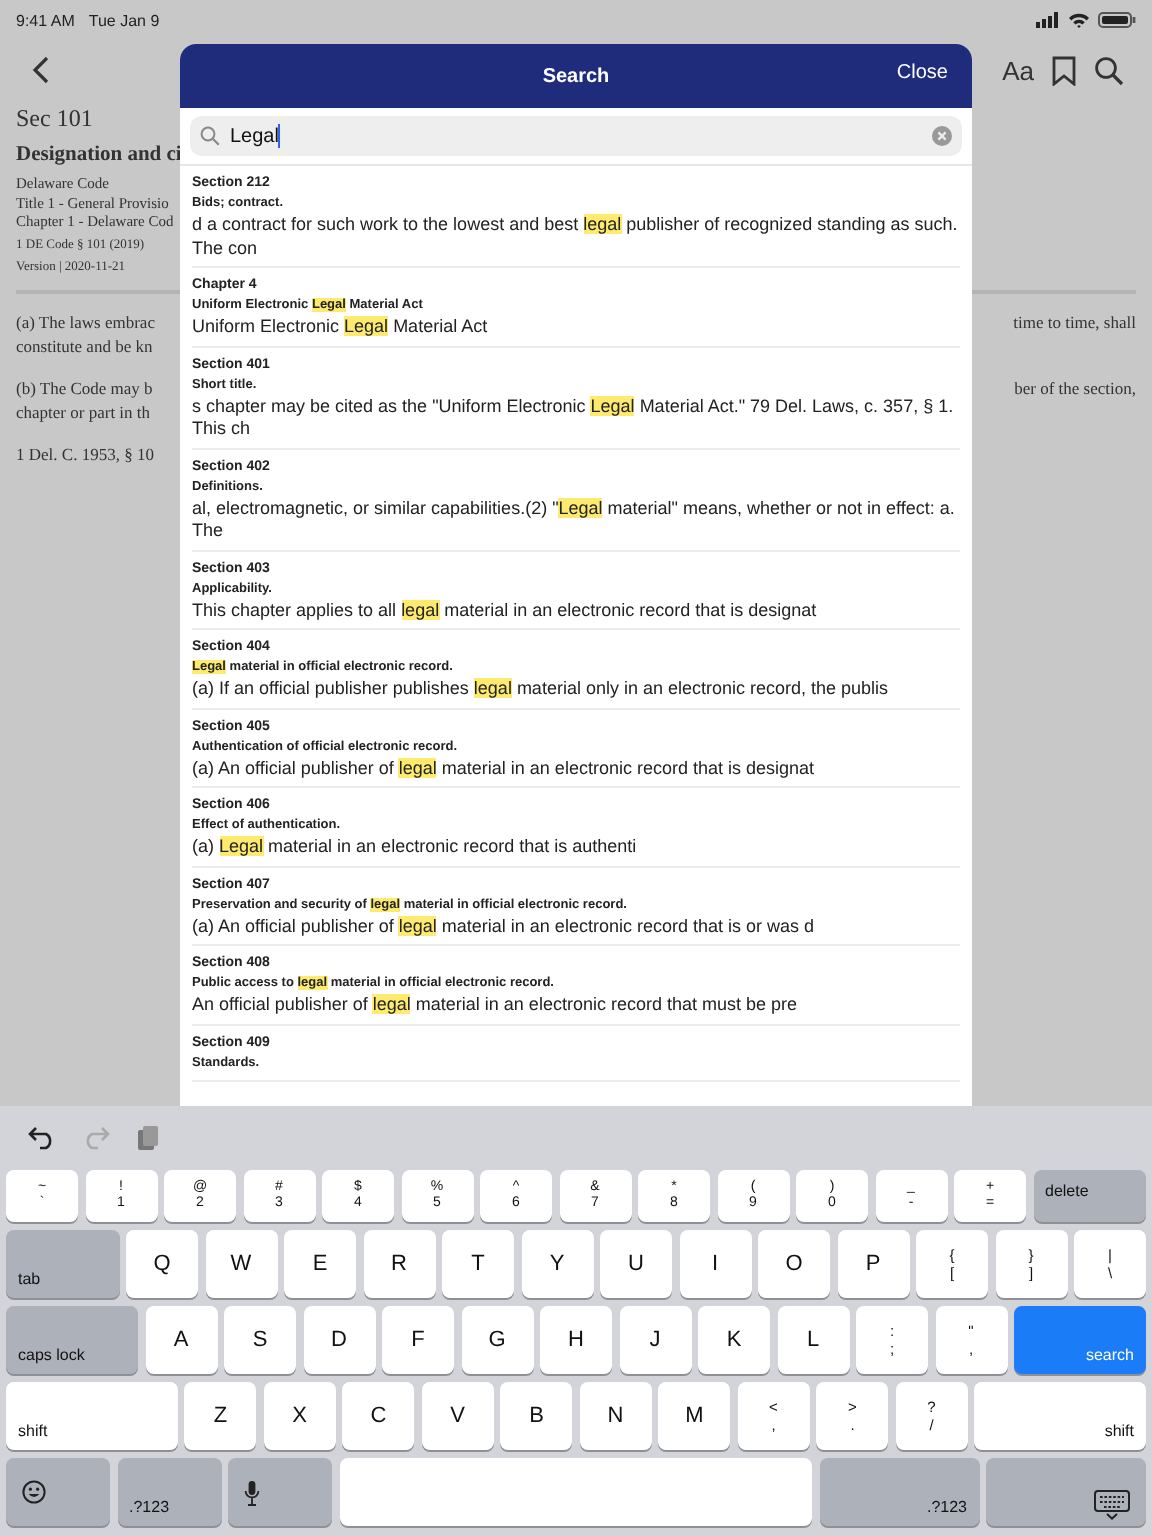  Describe the element at coordinates (457, 1416) in the screenshot. I see `keyboard-key: V` at that location.